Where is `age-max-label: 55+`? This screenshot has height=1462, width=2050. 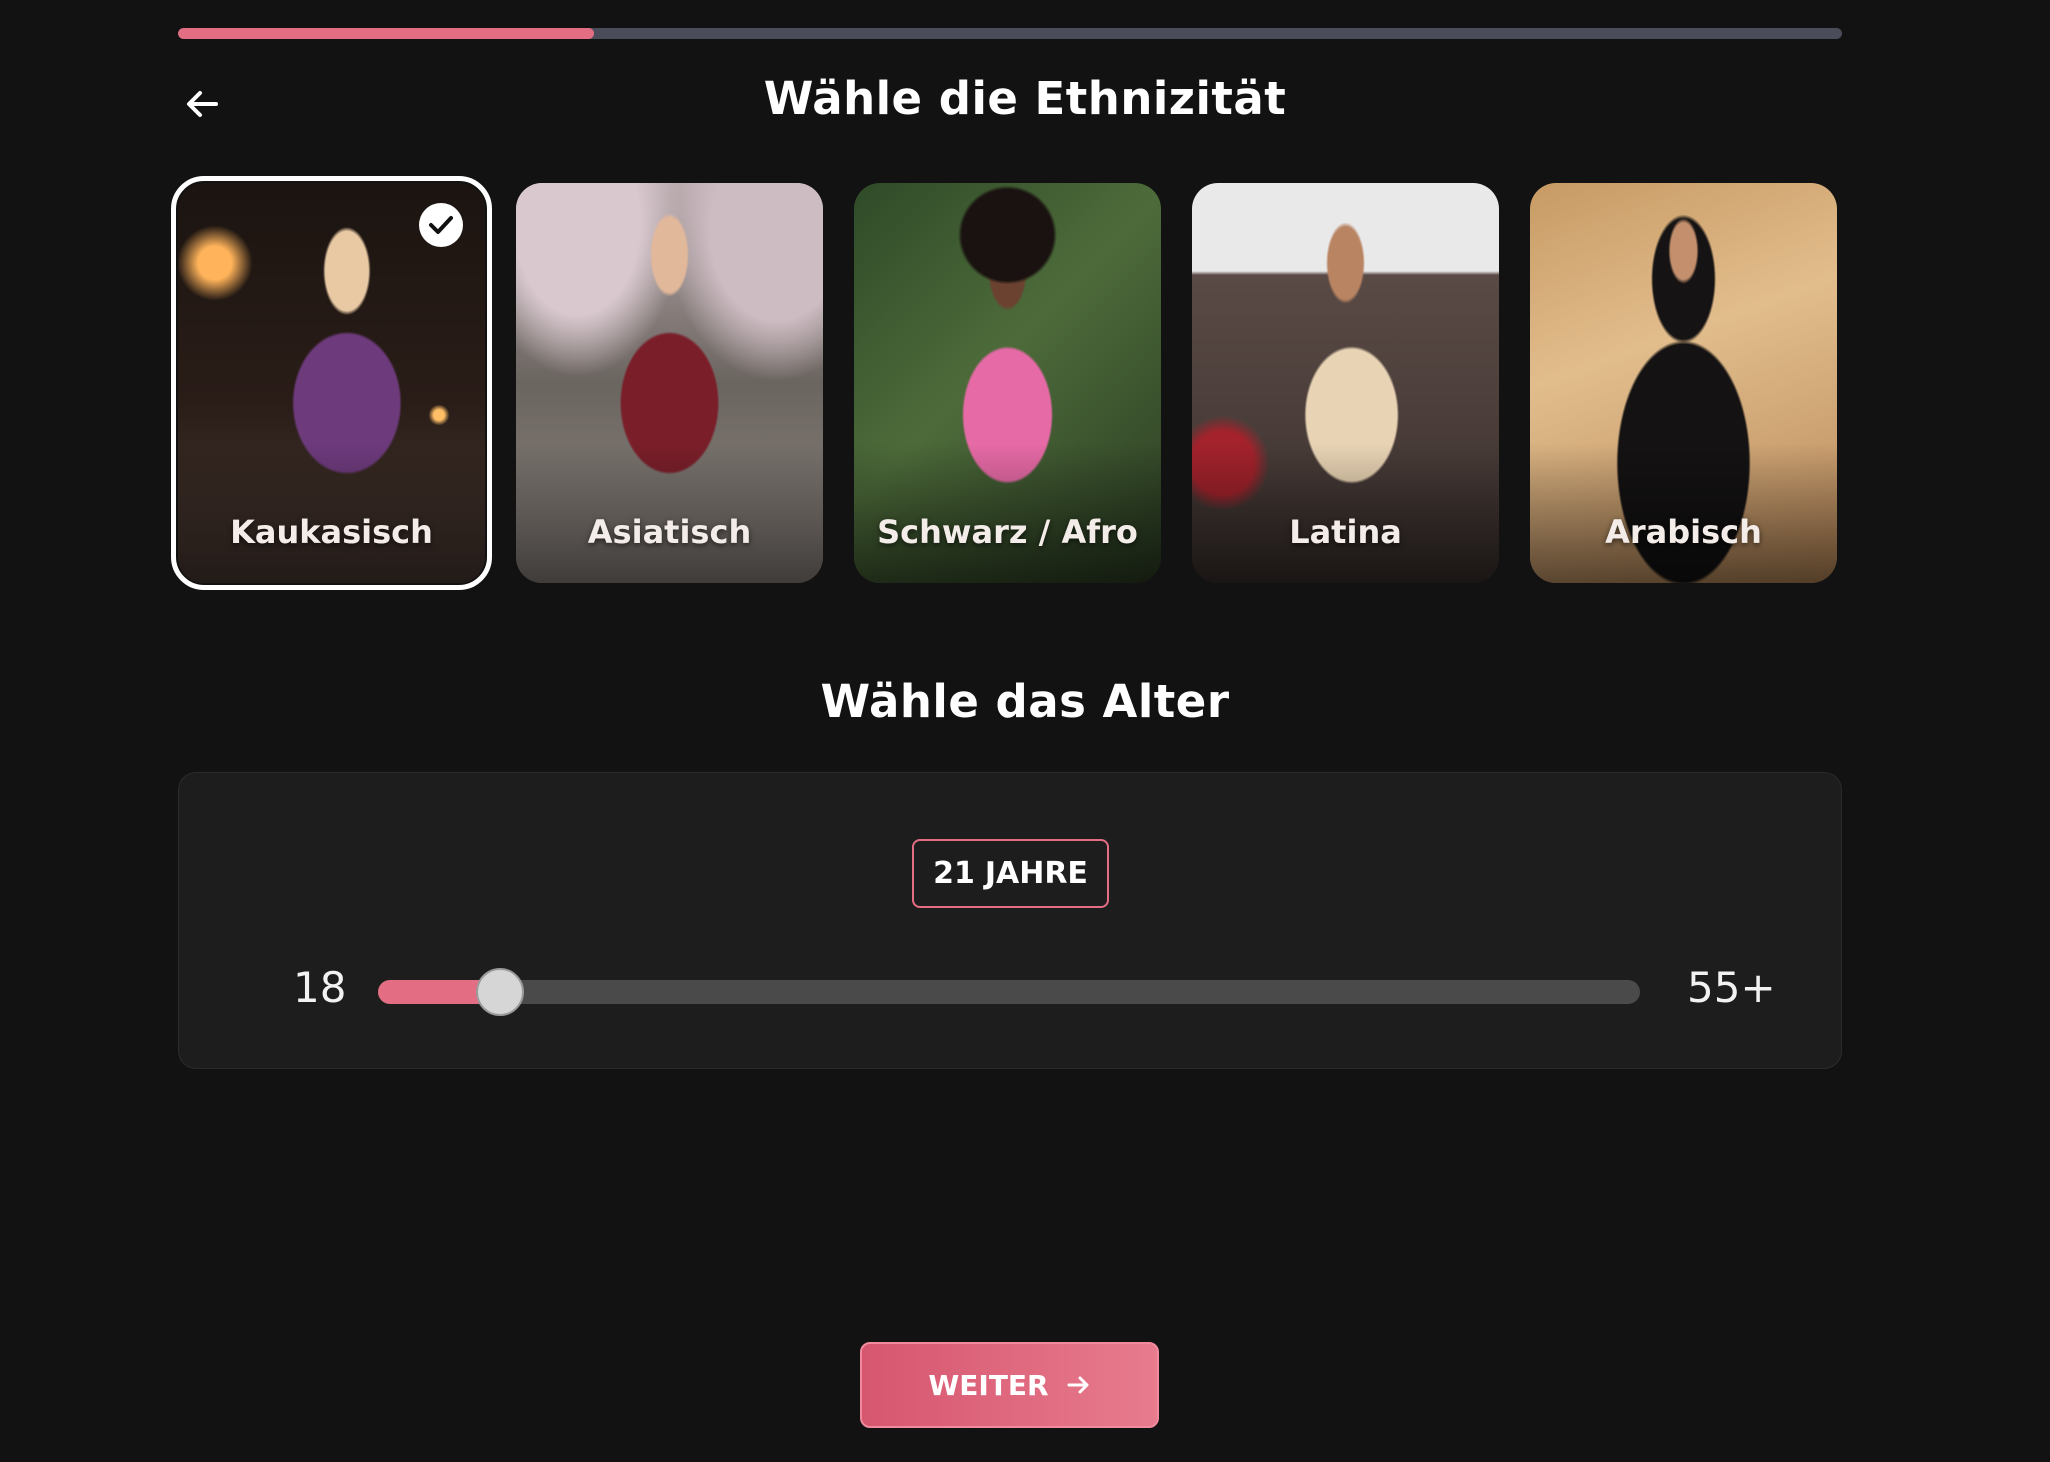 age-max-label: 55+ is located at coordinates (1731, 987).